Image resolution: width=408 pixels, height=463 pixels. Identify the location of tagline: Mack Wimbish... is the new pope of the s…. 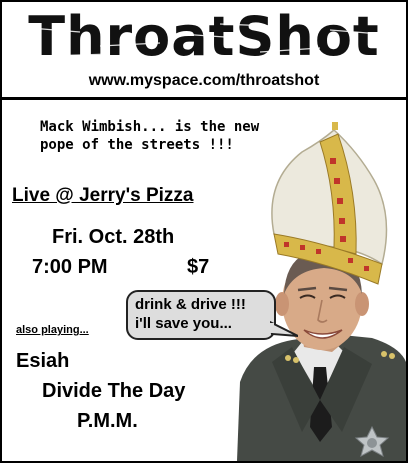
(150, 136).